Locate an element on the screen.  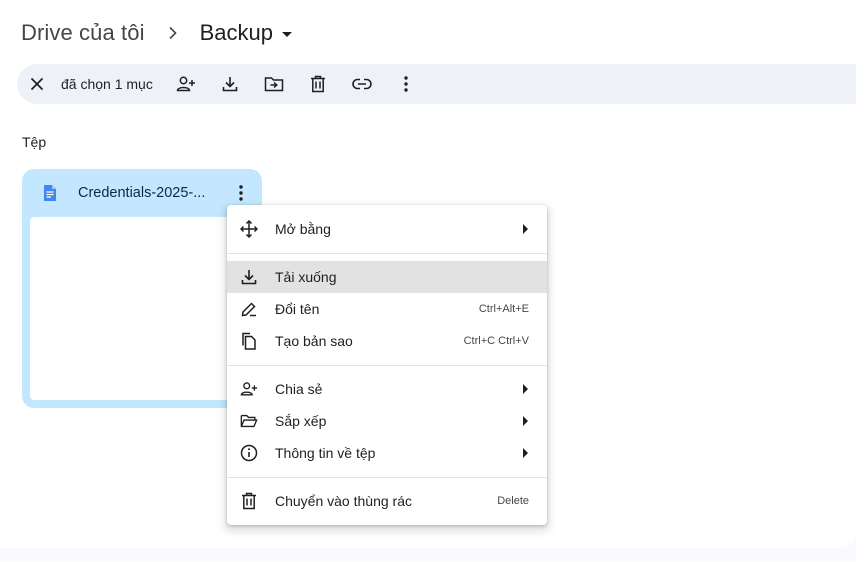
menu-item-open-with: Mở bằng is located at coordinates (387, 229).